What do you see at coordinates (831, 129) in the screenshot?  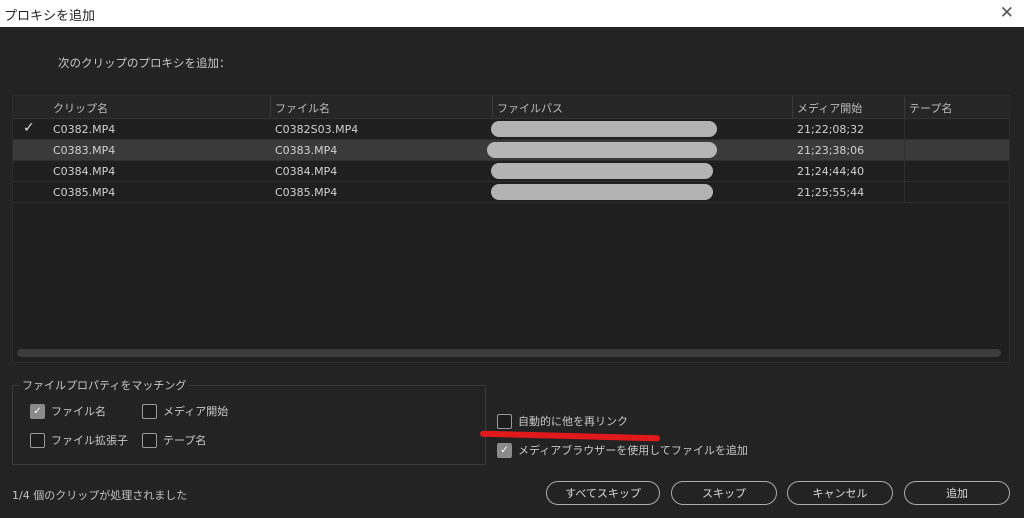 I see `media-start-cell: 21;22;08;32` at bounding box center [831, 129].